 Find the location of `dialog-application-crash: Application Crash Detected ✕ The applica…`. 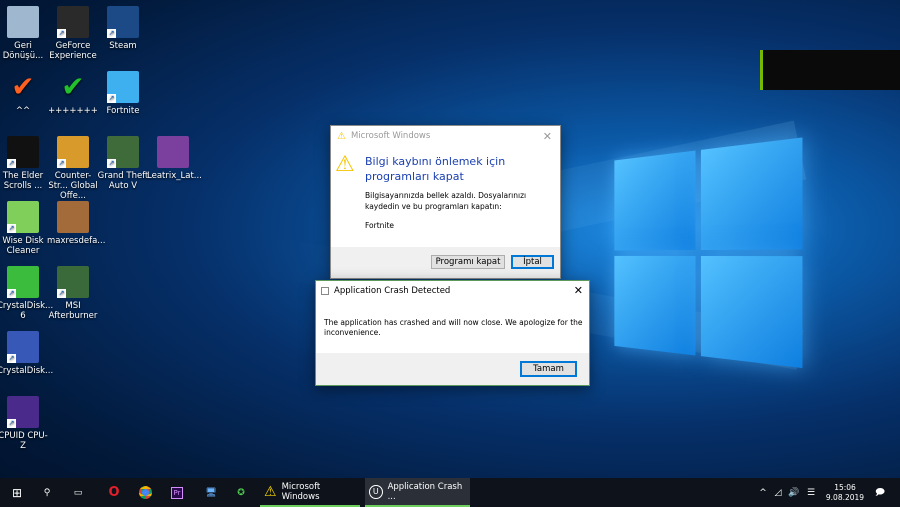

dialog-application-crash: Application Crash Detected ✕ The applica… is located at coordinates (452, 333).